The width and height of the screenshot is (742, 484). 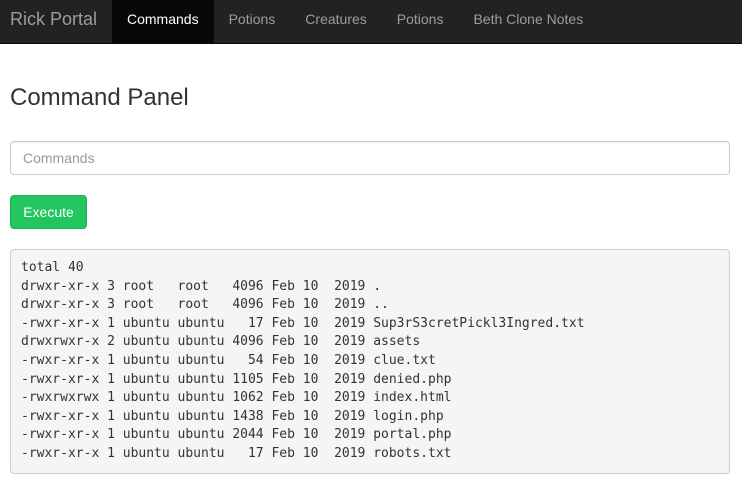 What do you see at coordinates (335, 22) in the screenshot?
I see `nav-item-creatures: Creatures` at bounding box center [335, 22].